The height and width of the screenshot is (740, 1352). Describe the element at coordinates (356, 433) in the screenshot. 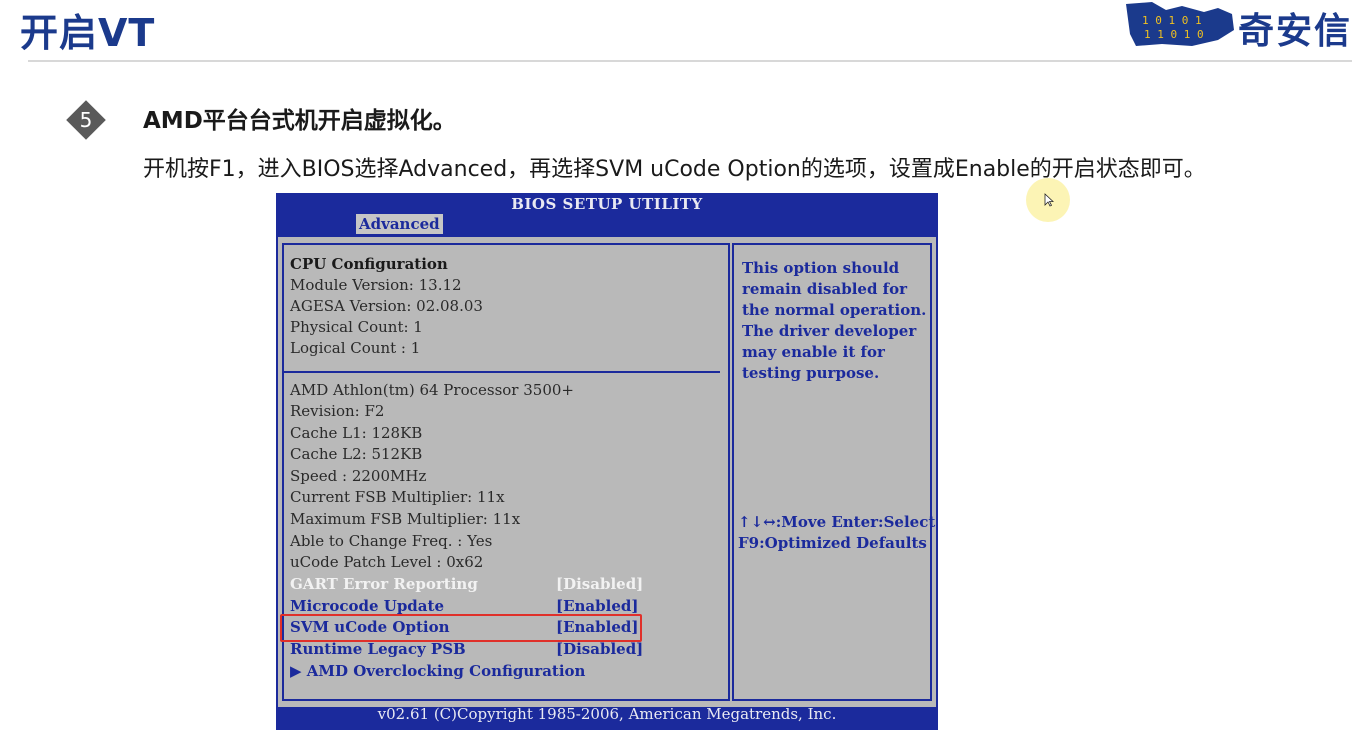

I see `bios-cpu-line: Cache L1: 128KB` at that location.